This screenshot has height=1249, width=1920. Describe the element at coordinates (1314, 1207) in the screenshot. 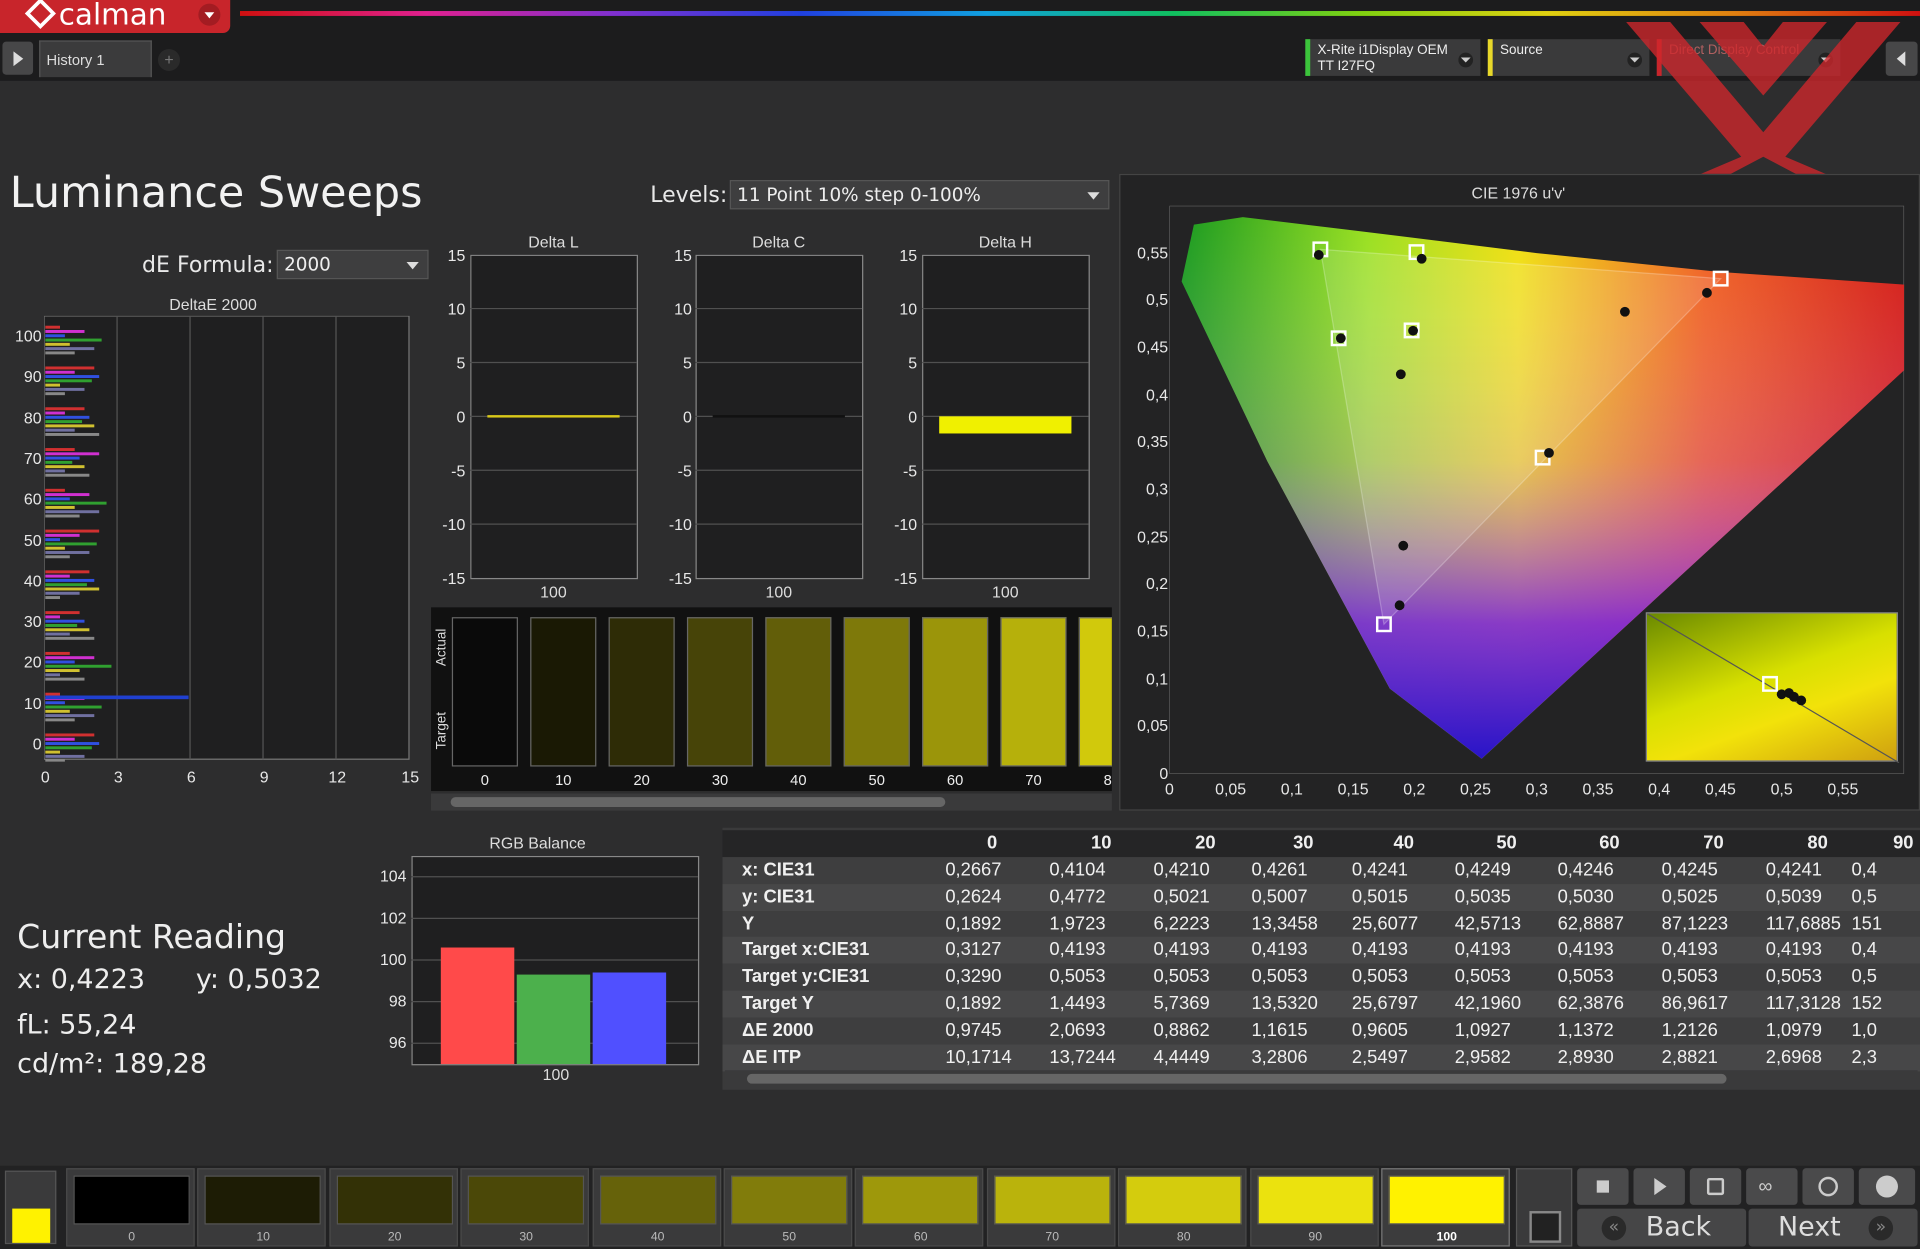

I see `patch-90: 90` at that location.